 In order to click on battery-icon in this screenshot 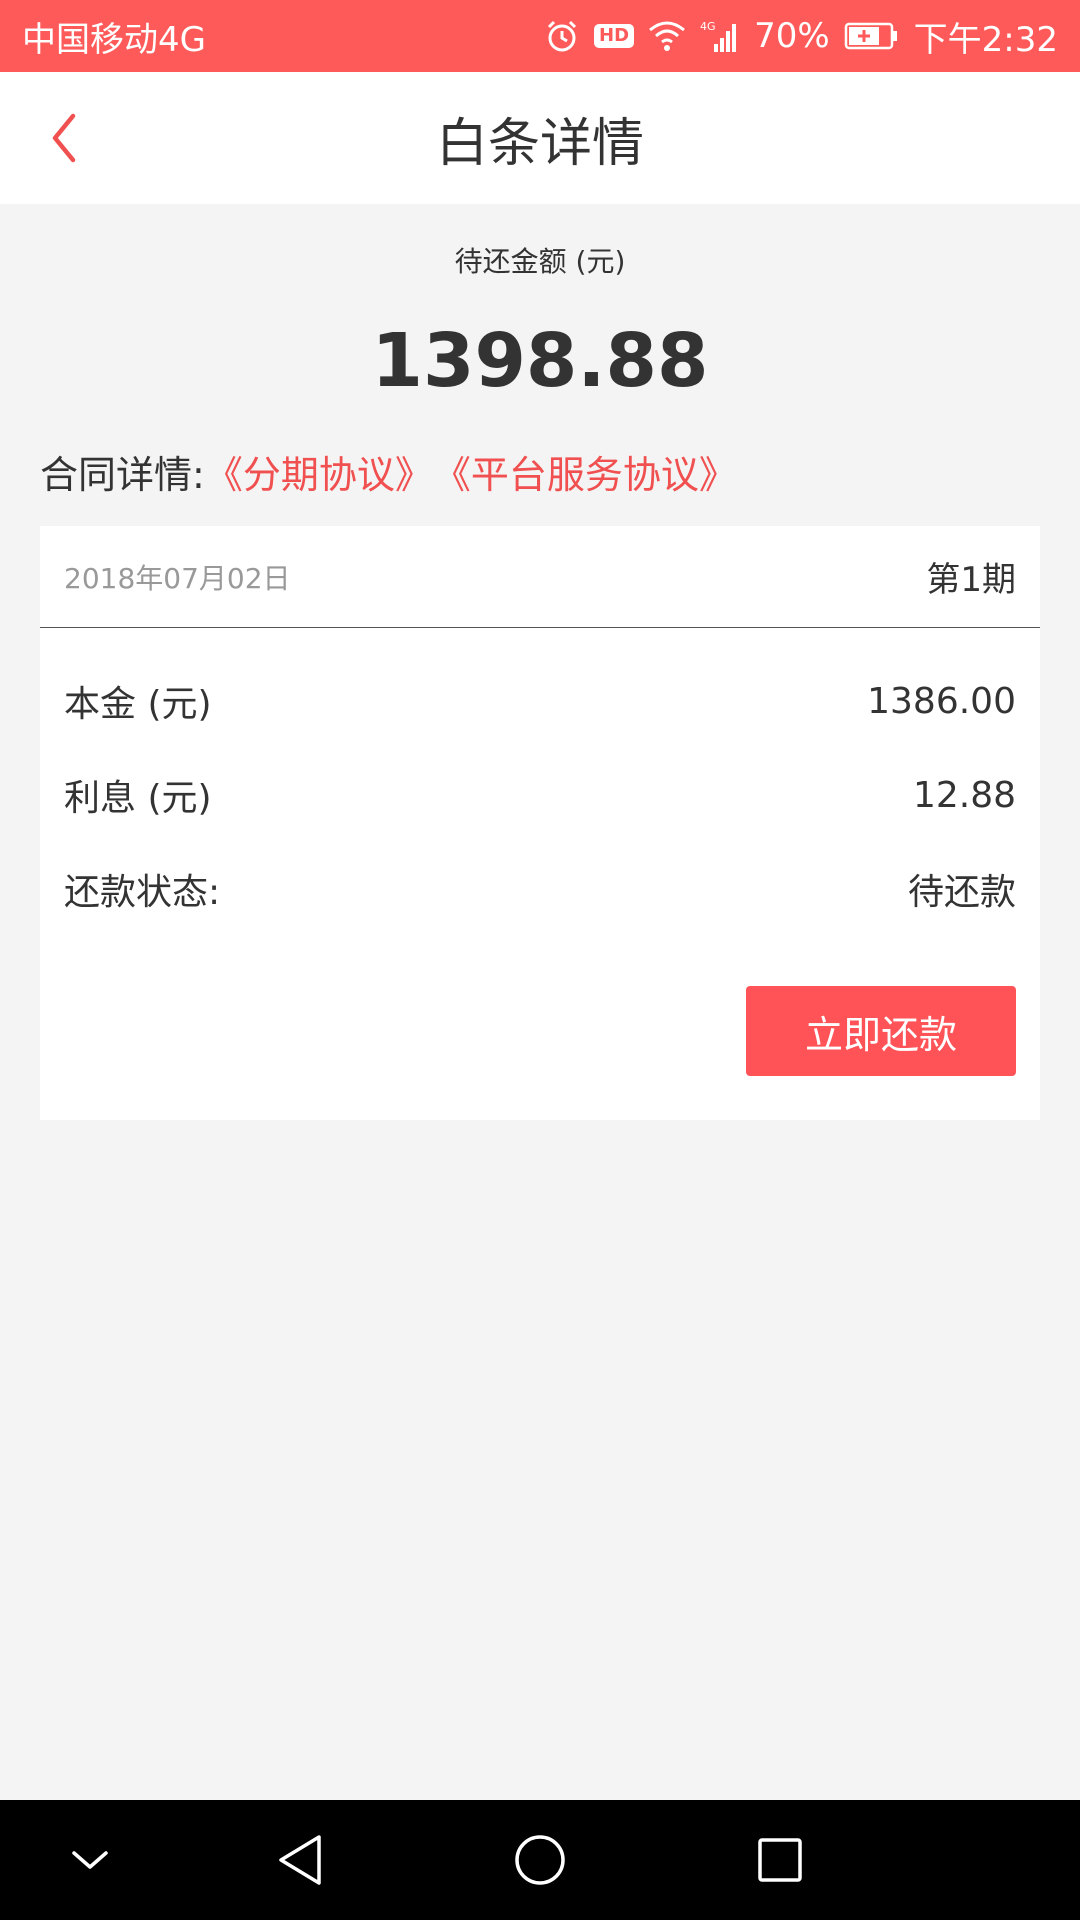, I will do `click(872, 36)`.